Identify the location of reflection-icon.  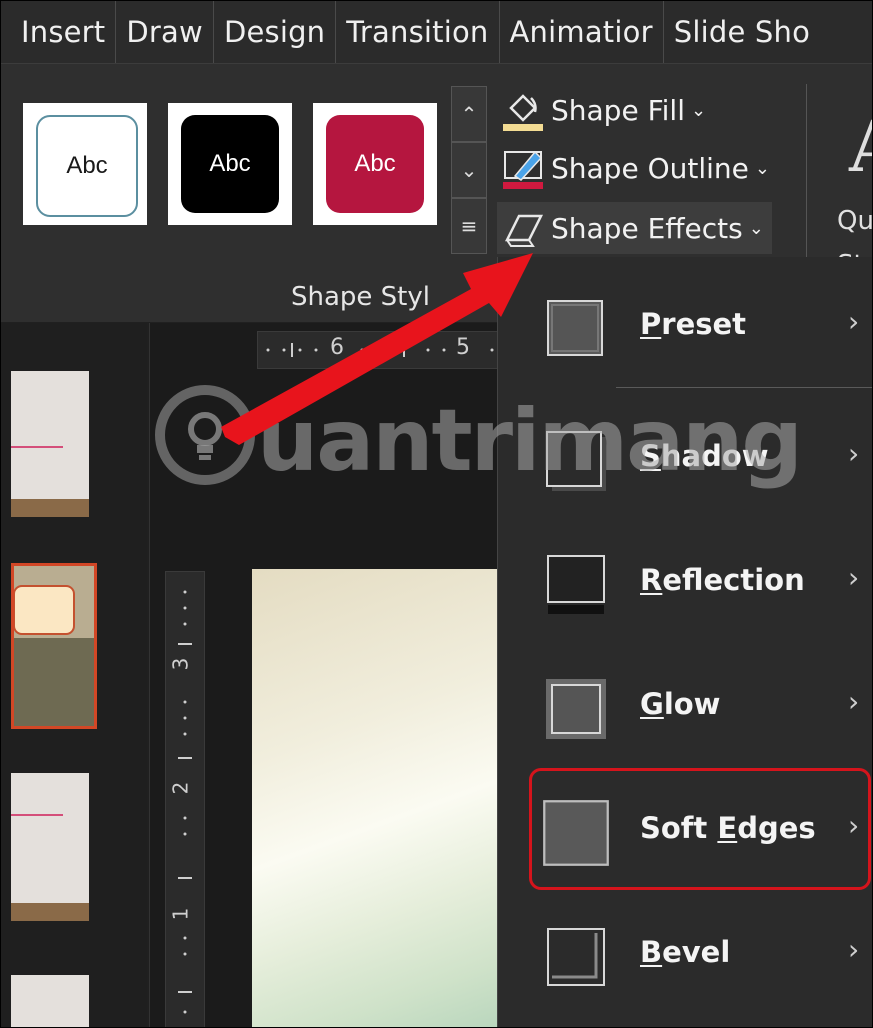
(576, 584).